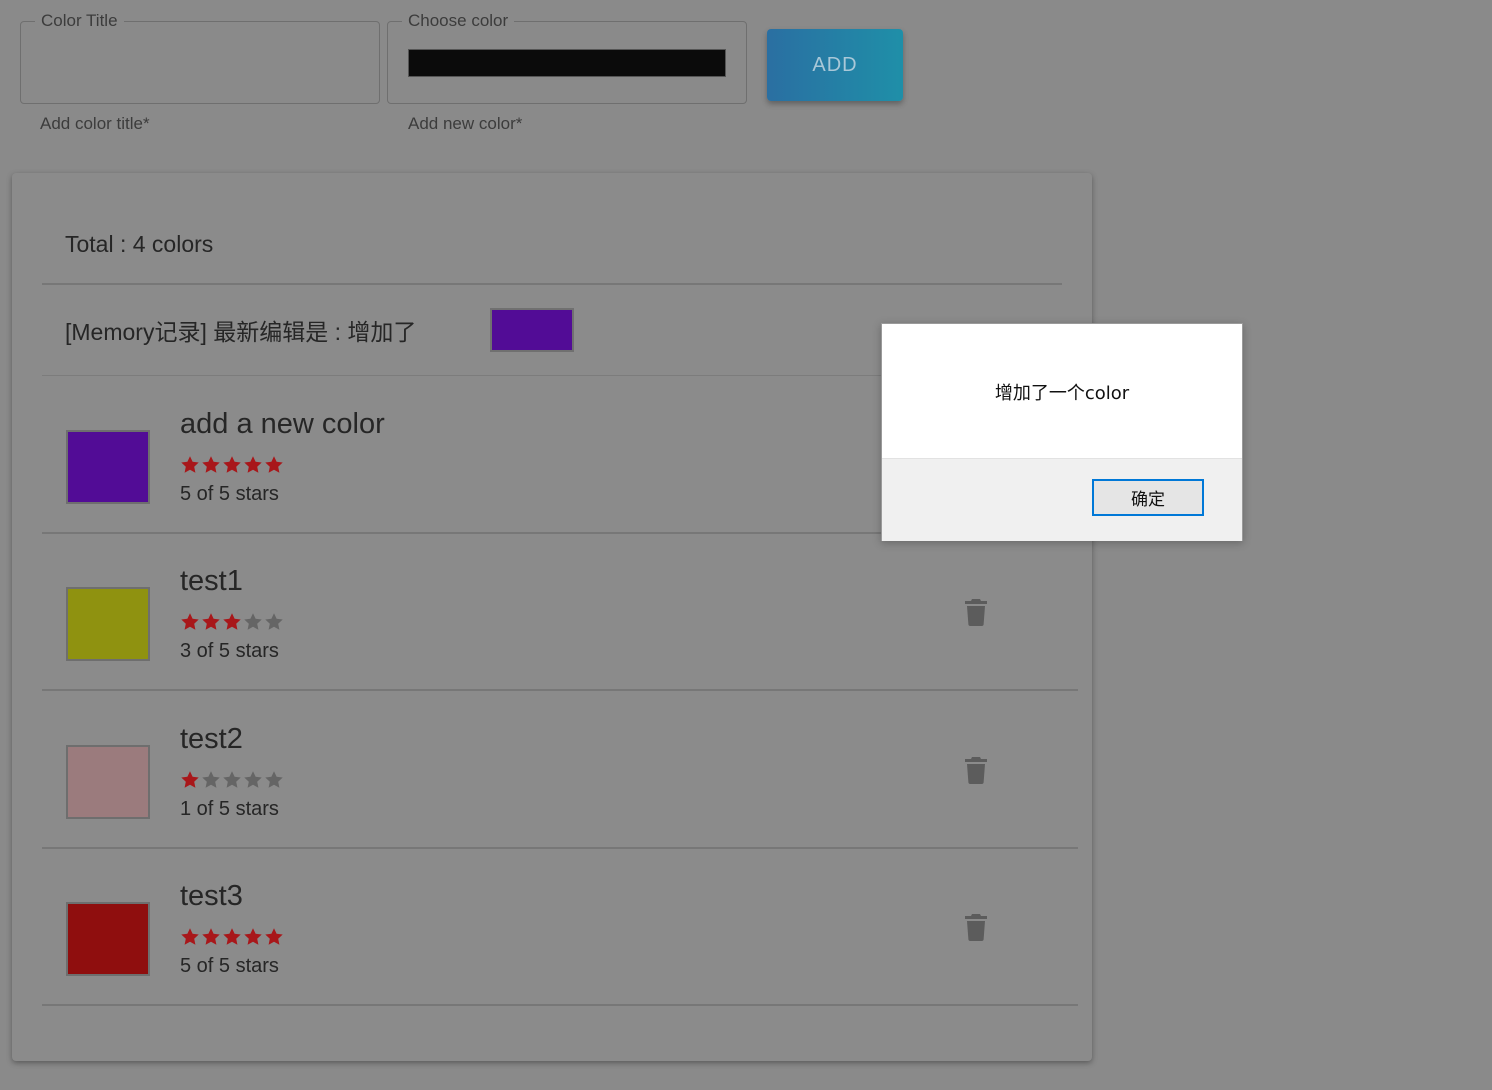 The image size is (1492, 1090). Describe the element at coordinates (211, 739) in the screenshot. I see `color-title: test2` at that location.